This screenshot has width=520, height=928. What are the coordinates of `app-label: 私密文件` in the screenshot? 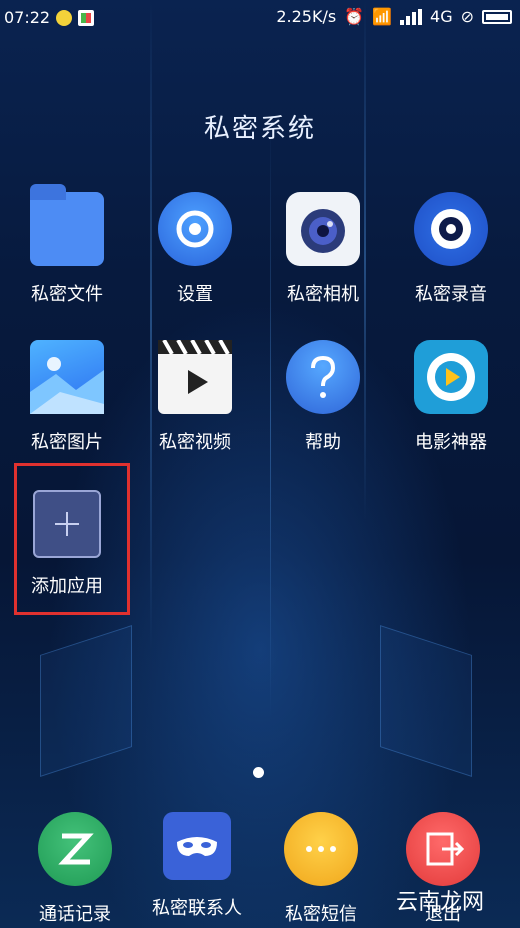 It's located at (67, 294).